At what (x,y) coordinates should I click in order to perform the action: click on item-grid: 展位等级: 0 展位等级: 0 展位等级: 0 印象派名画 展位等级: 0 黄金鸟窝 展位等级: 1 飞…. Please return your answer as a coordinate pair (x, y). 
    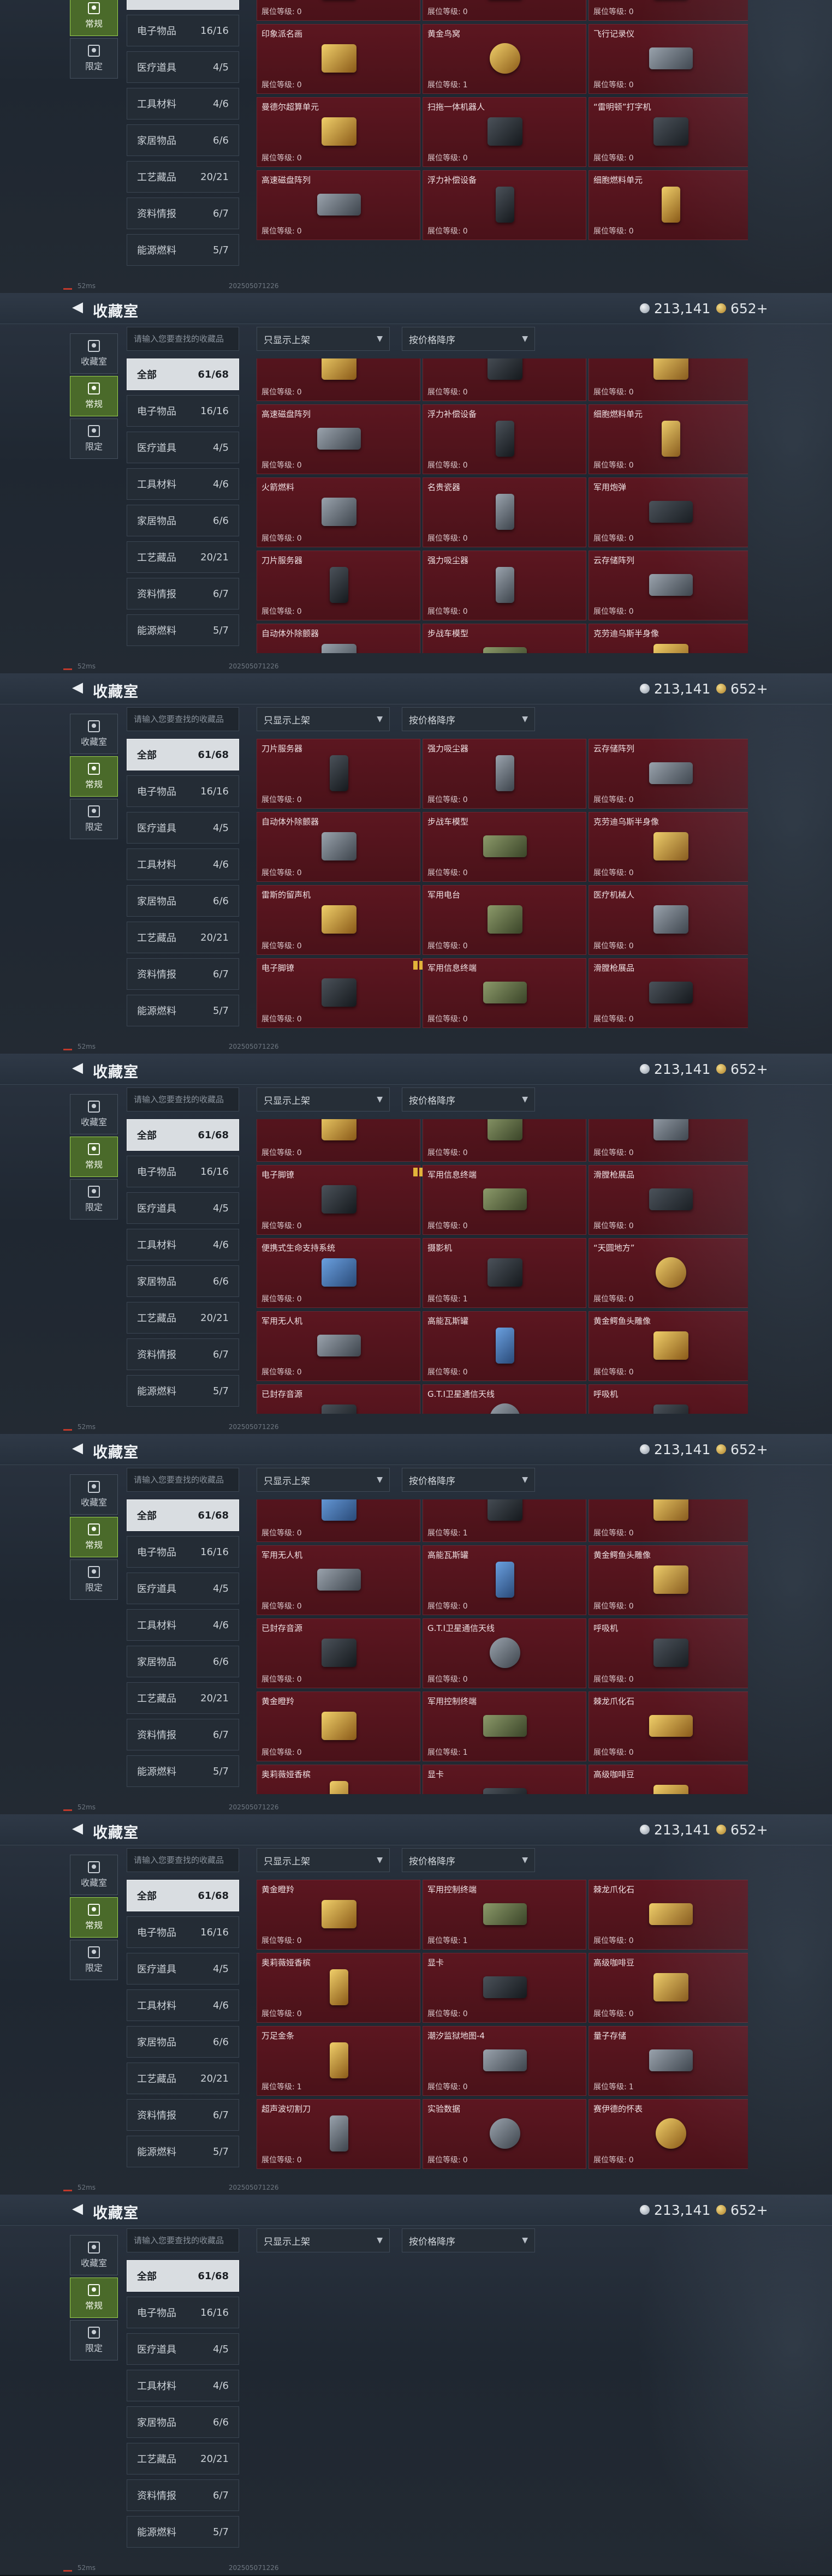
    Looking at the image, I should click on (502, 136).